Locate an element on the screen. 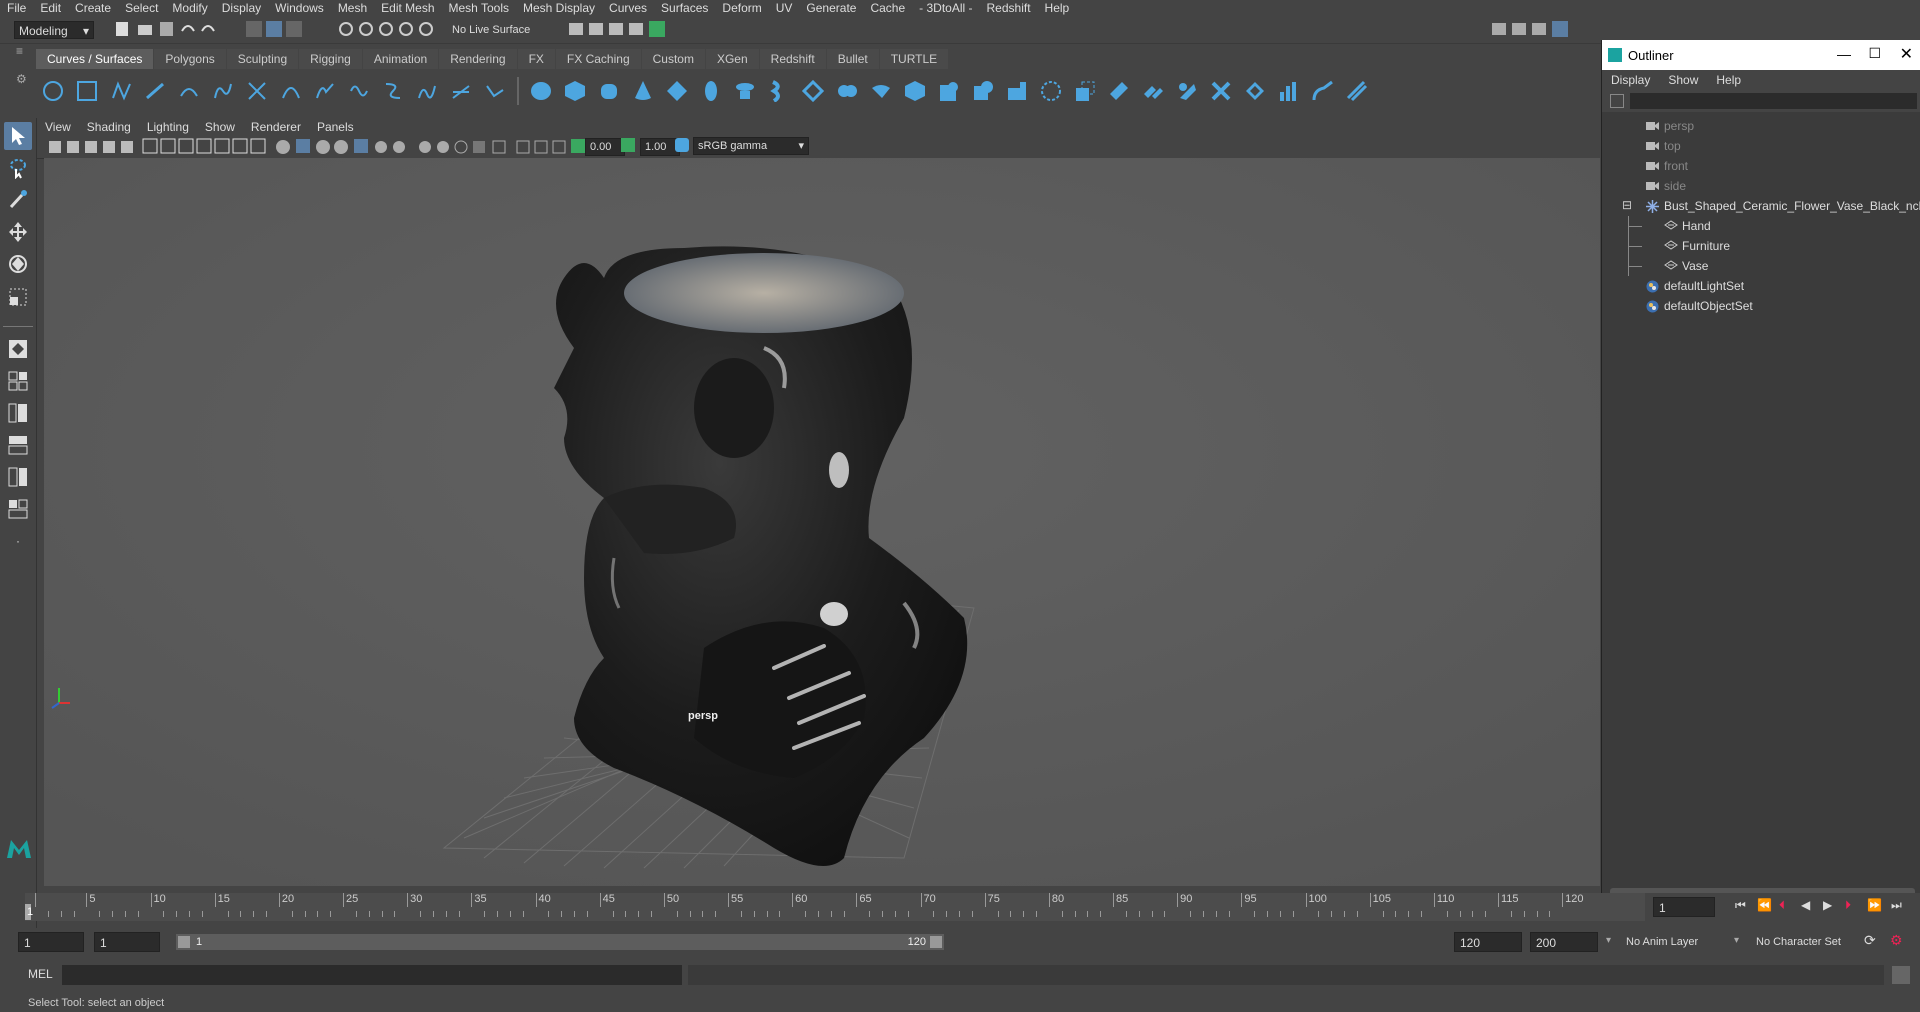 This screenshot has width=1920, height=1012. filter-icon is located at coordinates (1617, 101).